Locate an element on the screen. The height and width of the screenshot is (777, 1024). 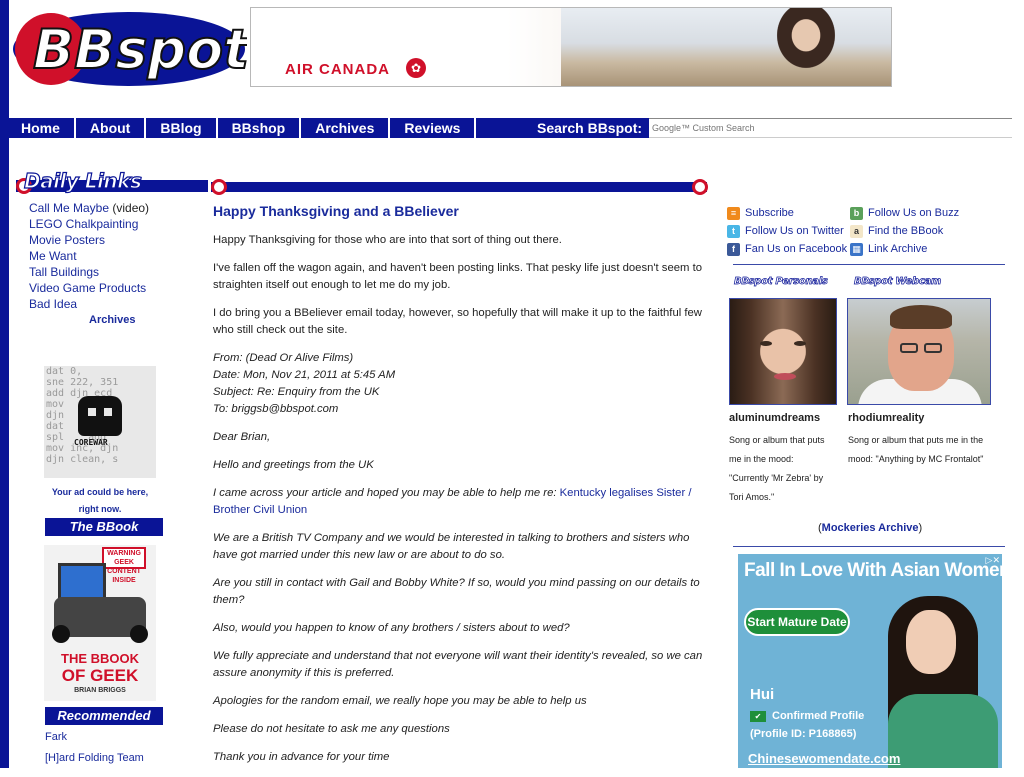
find-bbook-link: a Find the BBook is located at coordinates (904, 231).